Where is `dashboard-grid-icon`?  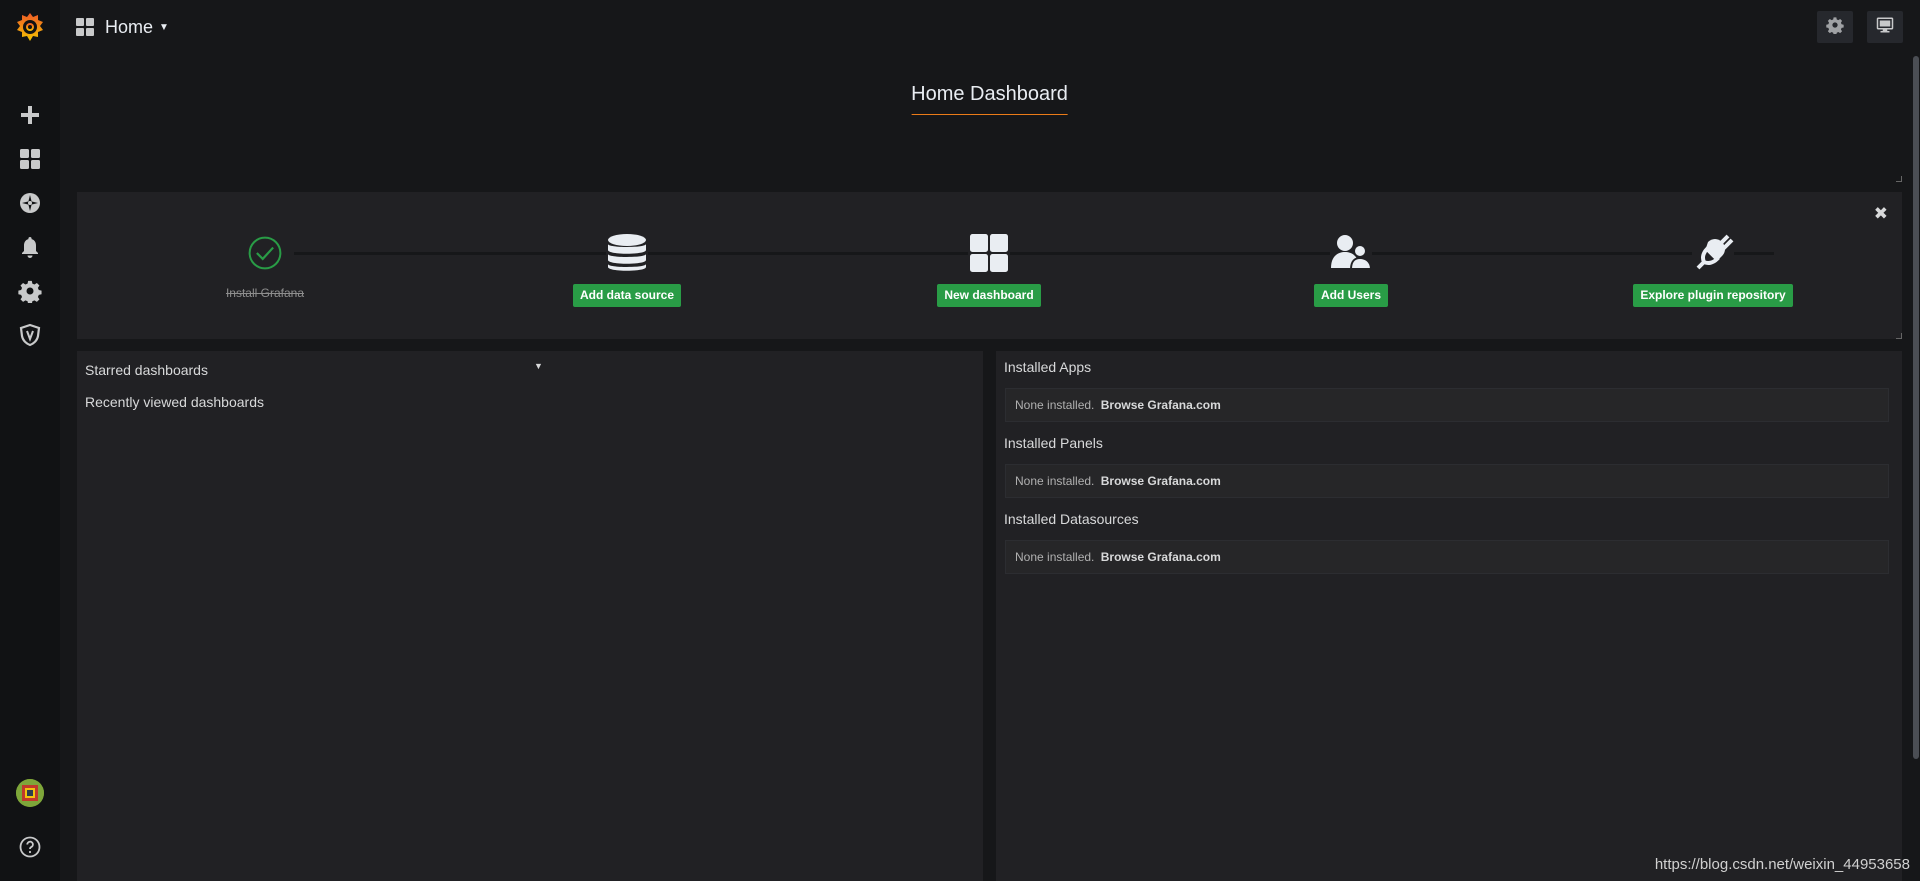 dashboard-grid-icon is located at coordinates (989, 253).